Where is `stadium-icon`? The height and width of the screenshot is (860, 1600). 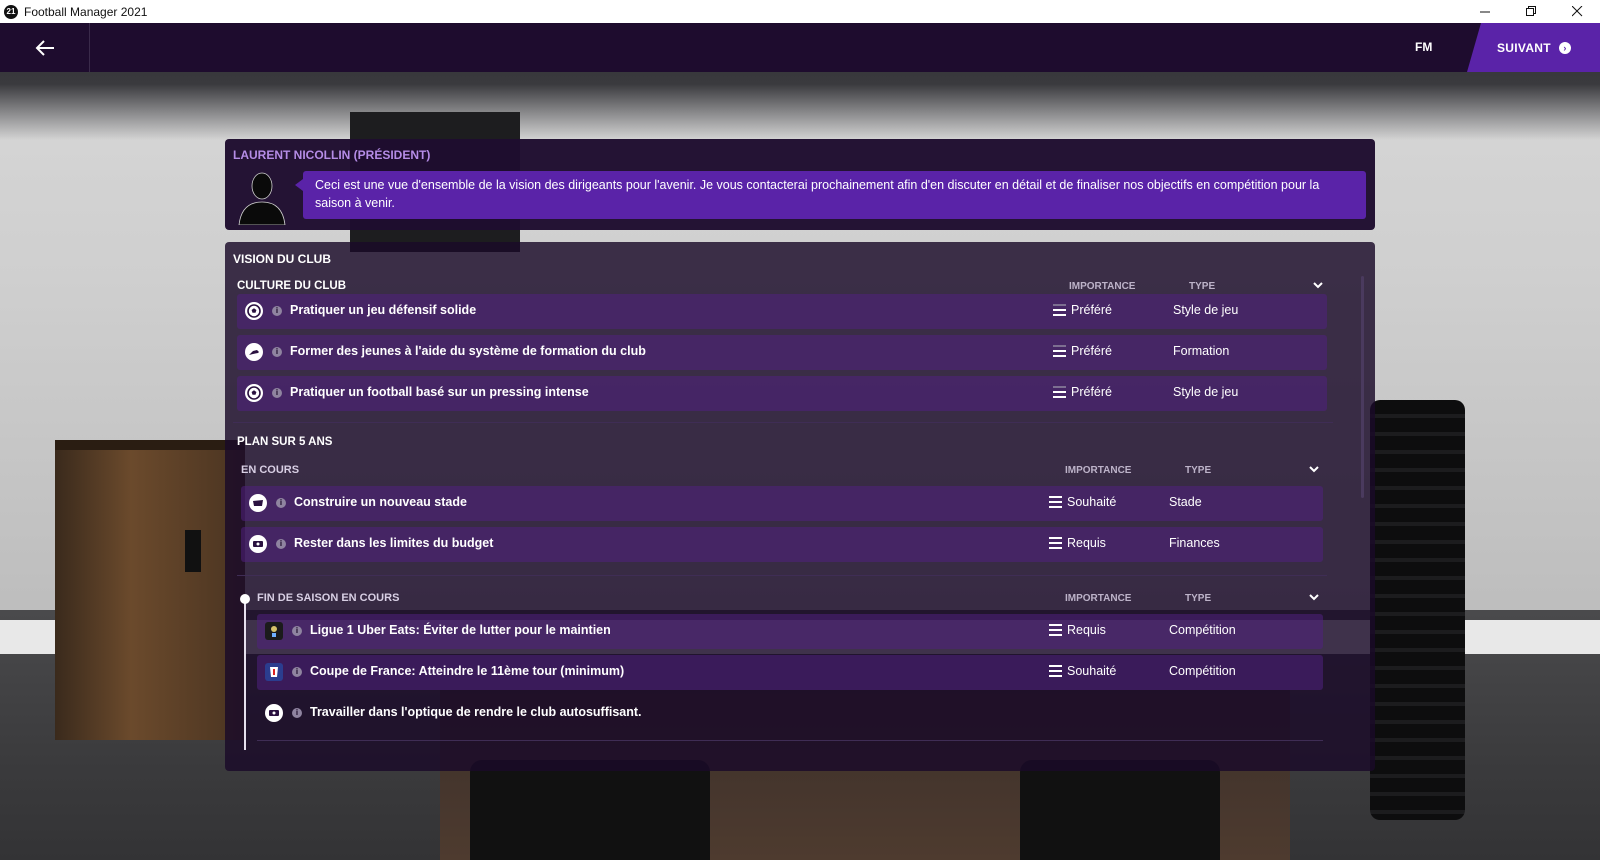 stadium-icon is located at coordinates (258, 503).